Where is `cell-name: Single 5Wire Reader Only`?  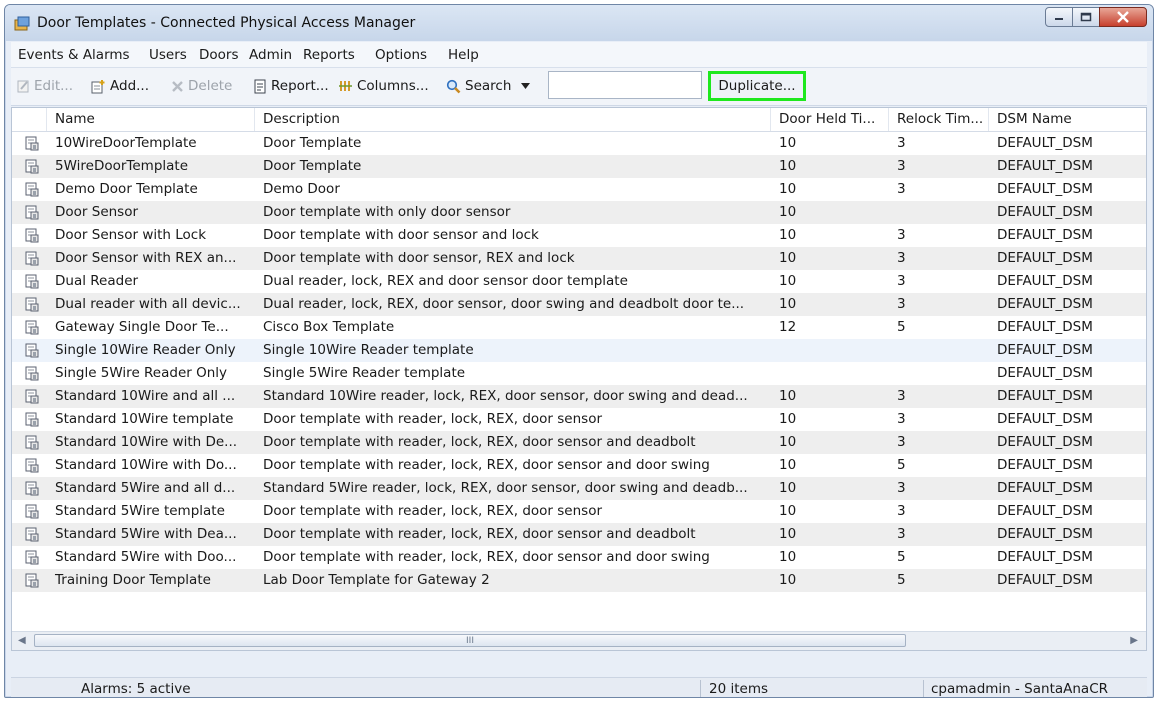
cell-name: Single 5Wire Reader Only is located at coordinates (141, 373).